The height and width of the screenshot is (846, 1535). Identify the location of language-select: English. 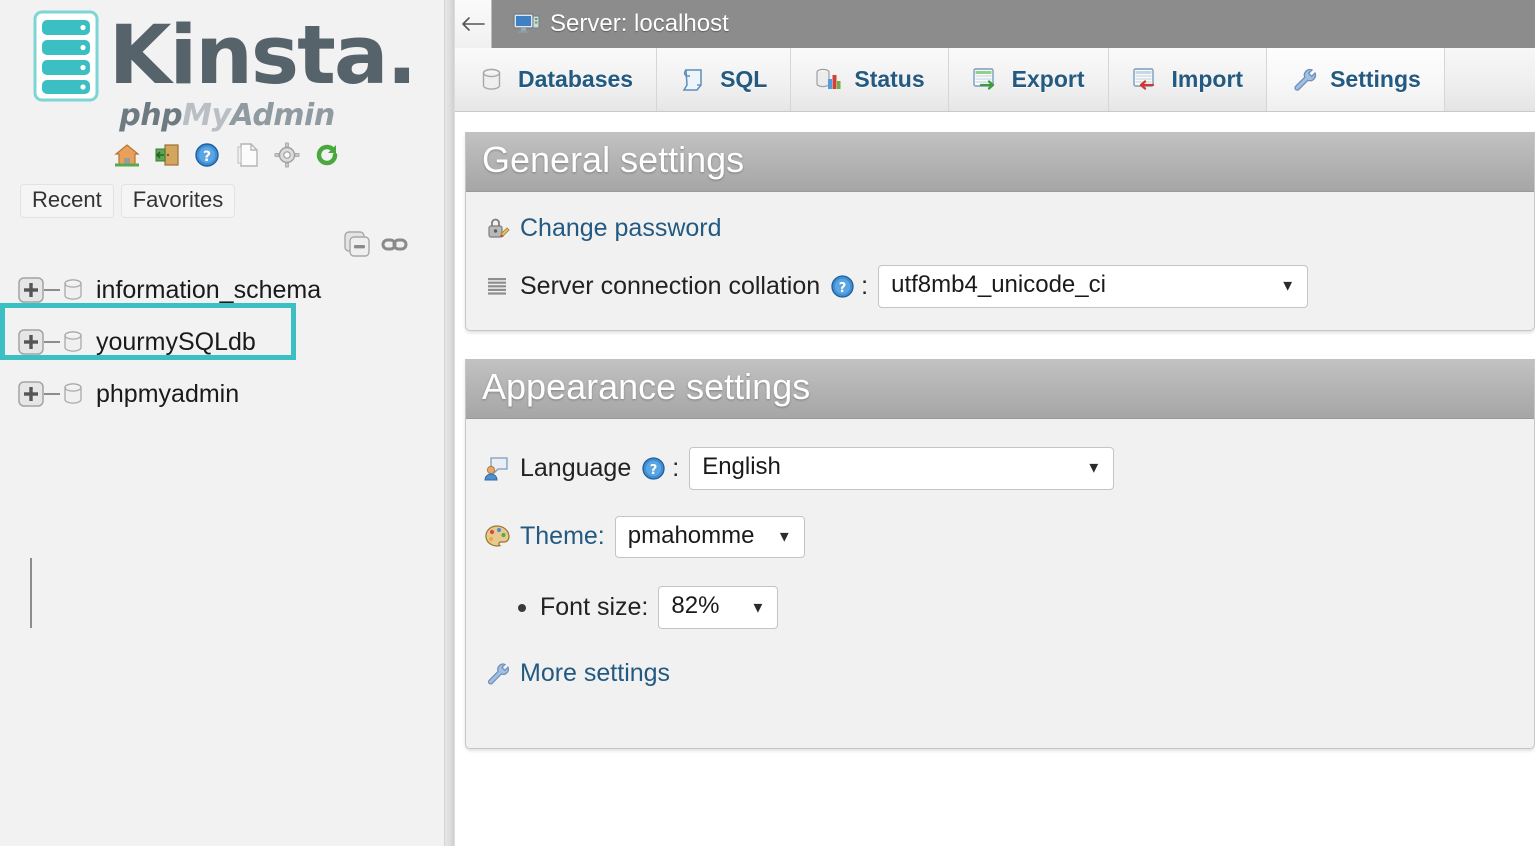
(902, 468).